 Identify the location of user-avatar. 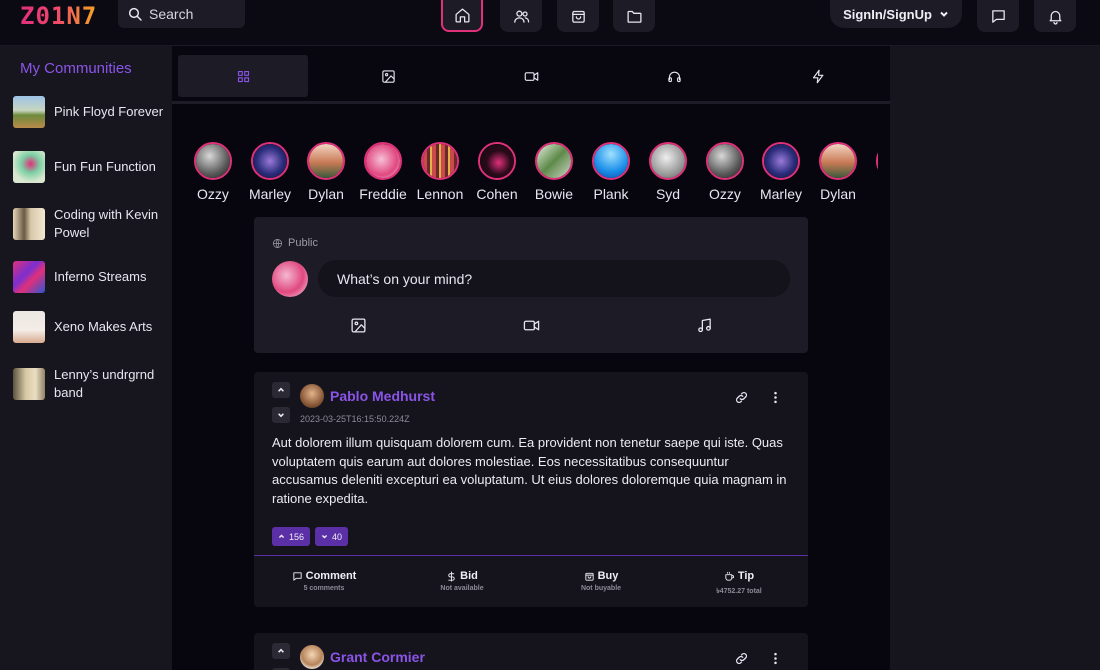
(290, 279).